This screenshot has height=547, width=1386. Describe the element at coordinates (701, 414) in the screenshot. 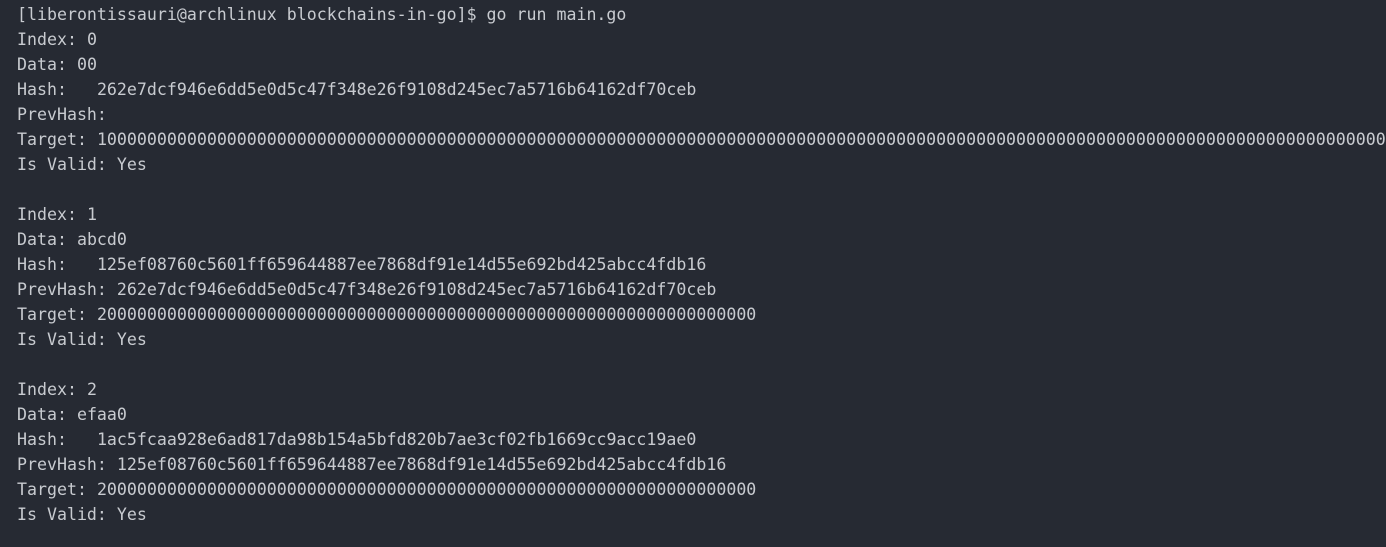

I see `block-data-line: Data: efaa0` at that location.